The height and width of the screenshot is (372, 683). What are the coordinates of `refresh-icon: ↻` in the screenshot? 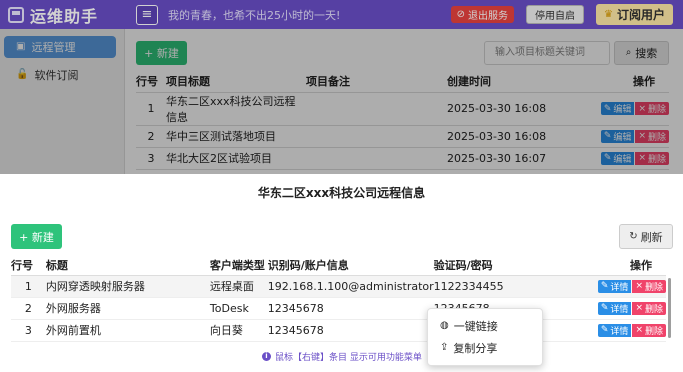 It's located at (633, 236).